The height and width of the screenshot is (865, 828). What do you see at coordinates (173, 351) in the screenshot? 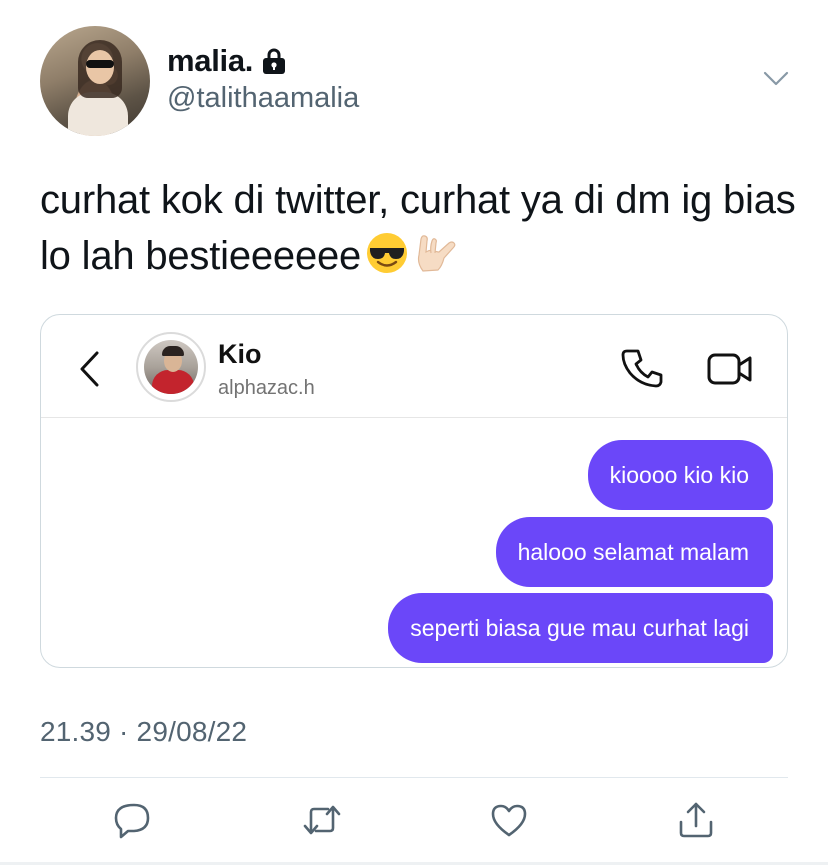
I see `avatar-hair-shape` at bounding box center [173, 351].